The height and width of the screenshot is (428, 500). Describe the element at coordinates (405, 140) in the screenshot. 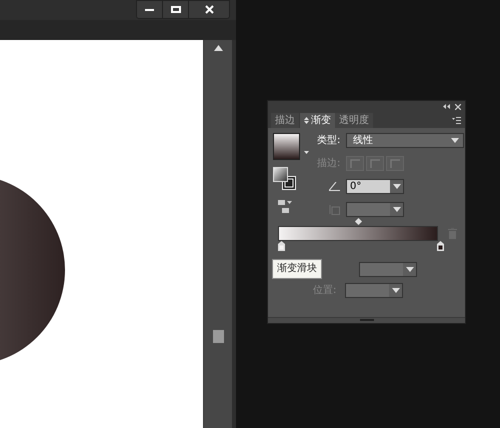

I see `type-dropdown: 线性` at that location.